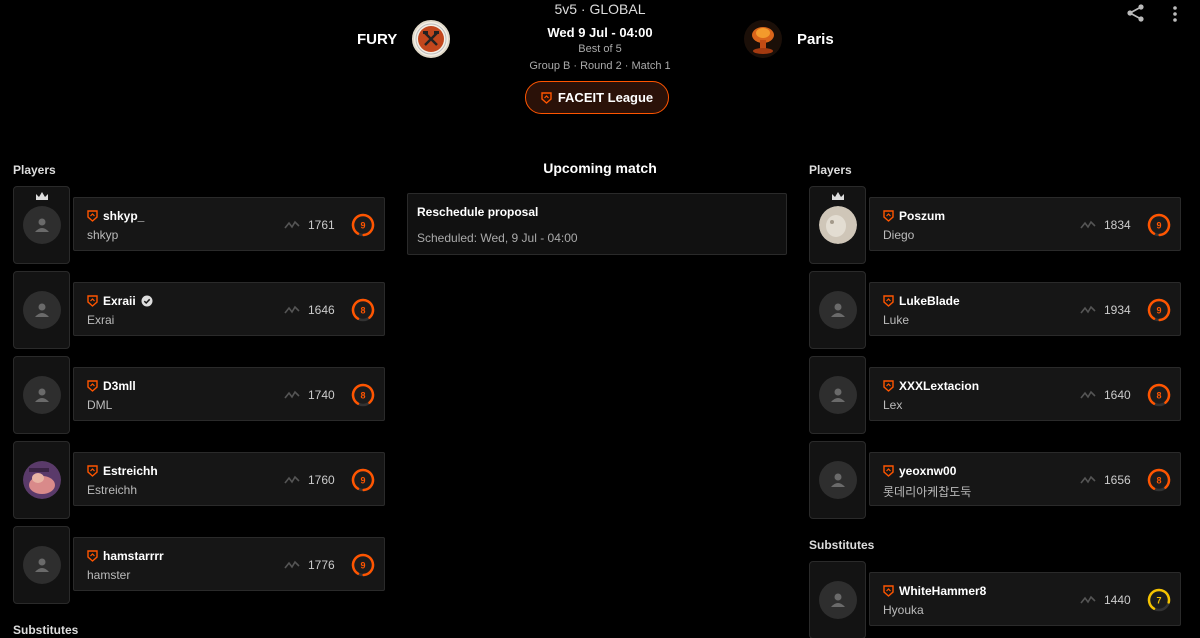  What do you see at coordinates (929, 301) in the screenshot?
I see `player-nickname: LukeBlade` at bounding box center [929, 301].